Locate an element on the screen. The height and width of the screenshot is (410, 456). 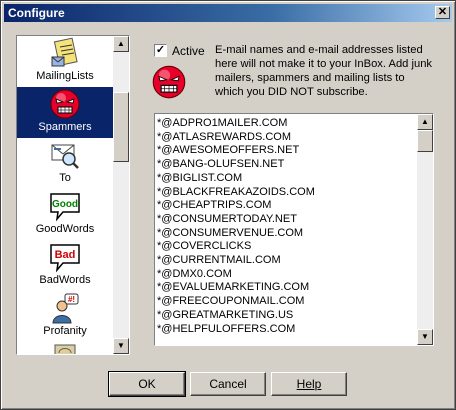
list-item: *@BLACKFREAKAZOIDS.COM is located at coordinates (285, 192).